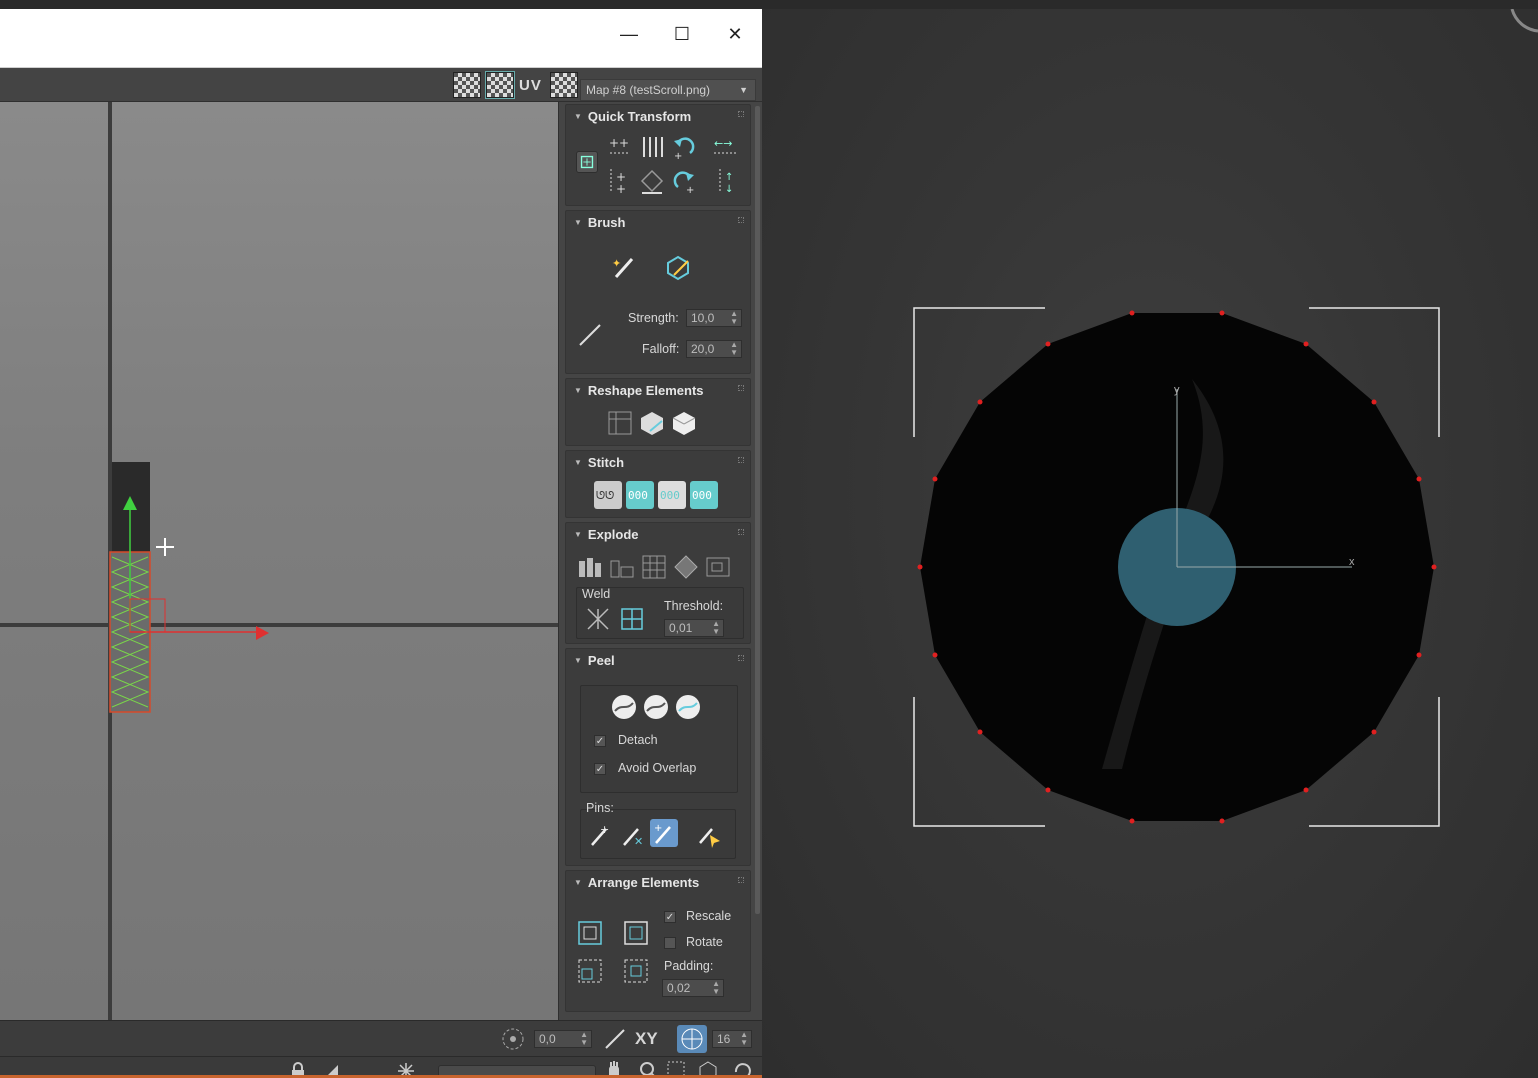 This screenshot has height=1078, width=1538. What do you see at coordinates (632, 116) in the screenshot?
I see `rollout-quick-transform-header: ▼ Quick Transform` at bounding box center [632, 116].